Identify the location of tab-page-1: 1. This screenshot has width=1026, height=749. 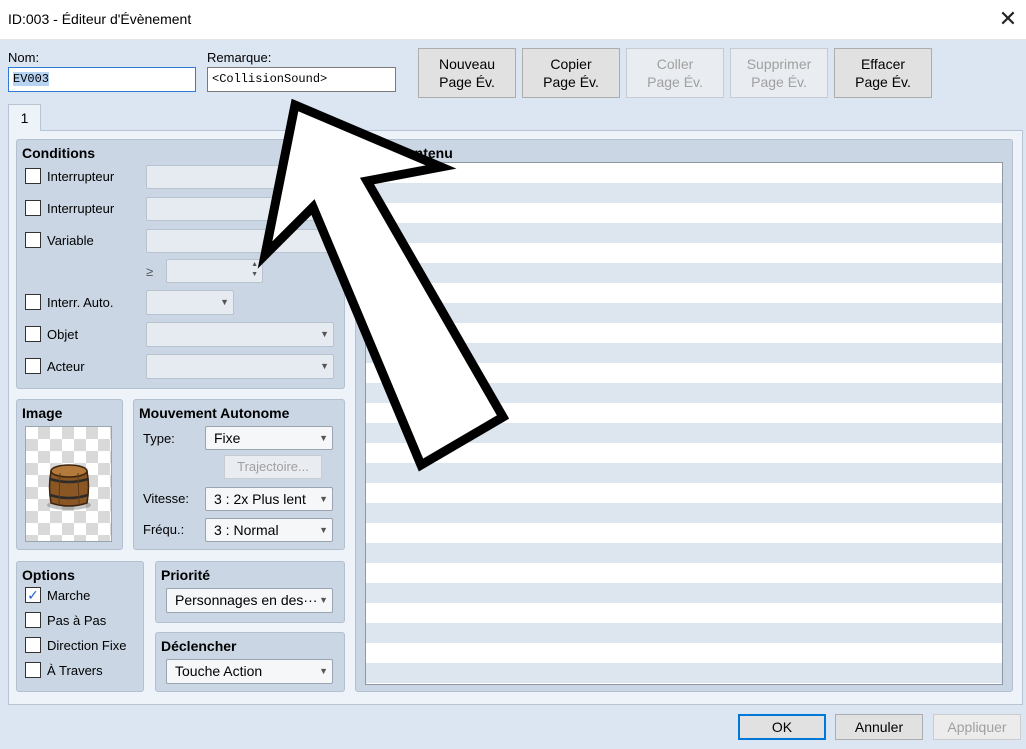
(24, 117).